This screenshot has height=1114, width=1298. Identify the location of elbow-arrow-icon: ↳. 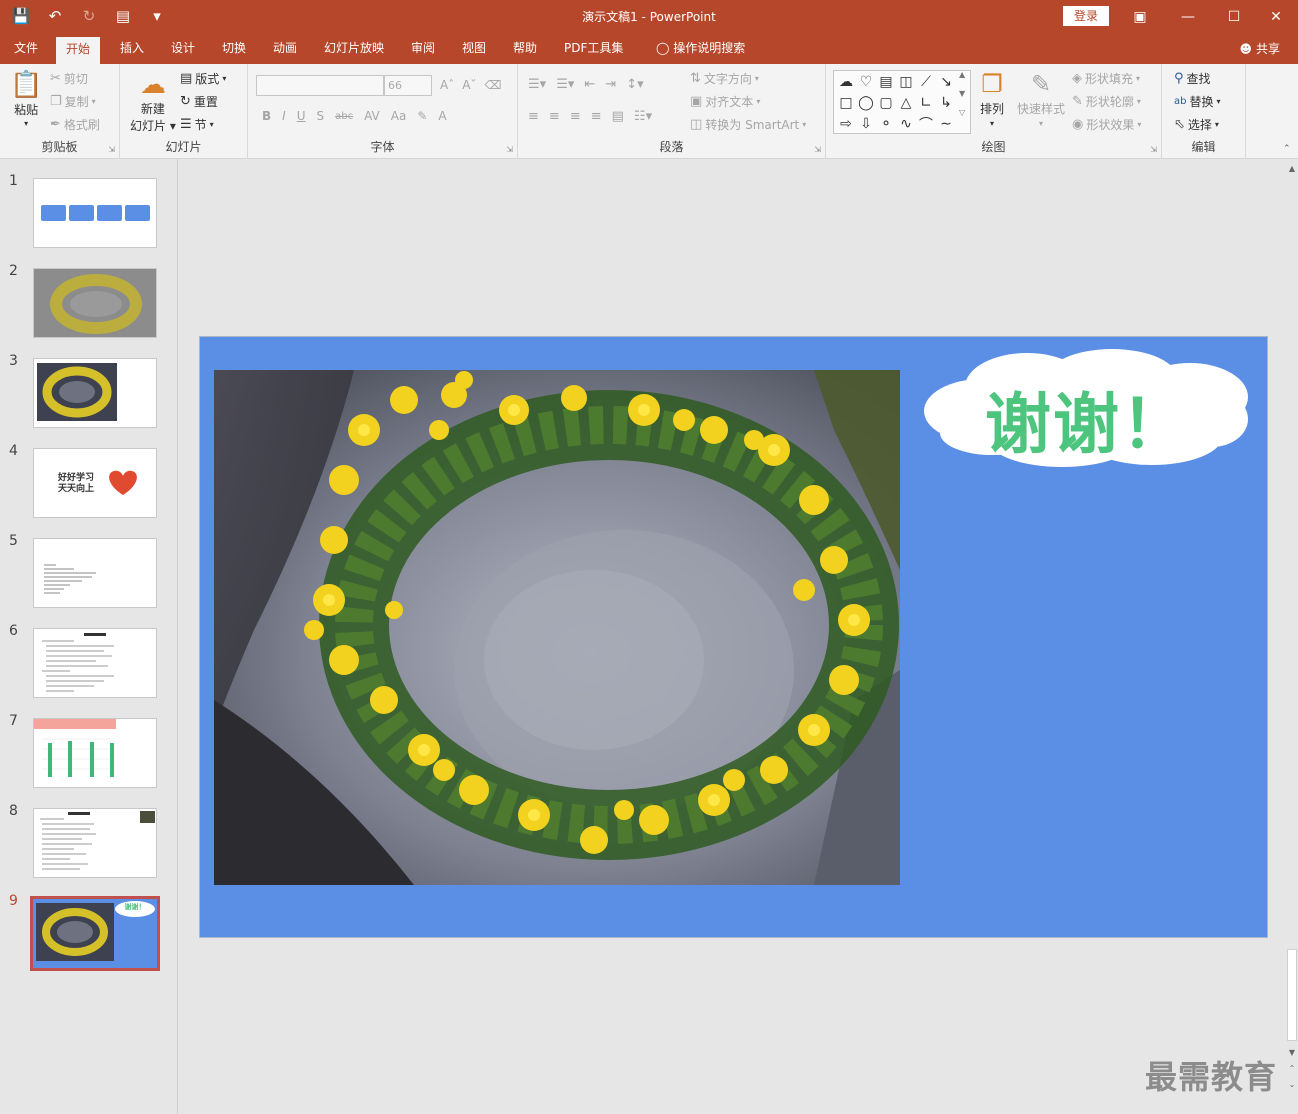
(946, 102).